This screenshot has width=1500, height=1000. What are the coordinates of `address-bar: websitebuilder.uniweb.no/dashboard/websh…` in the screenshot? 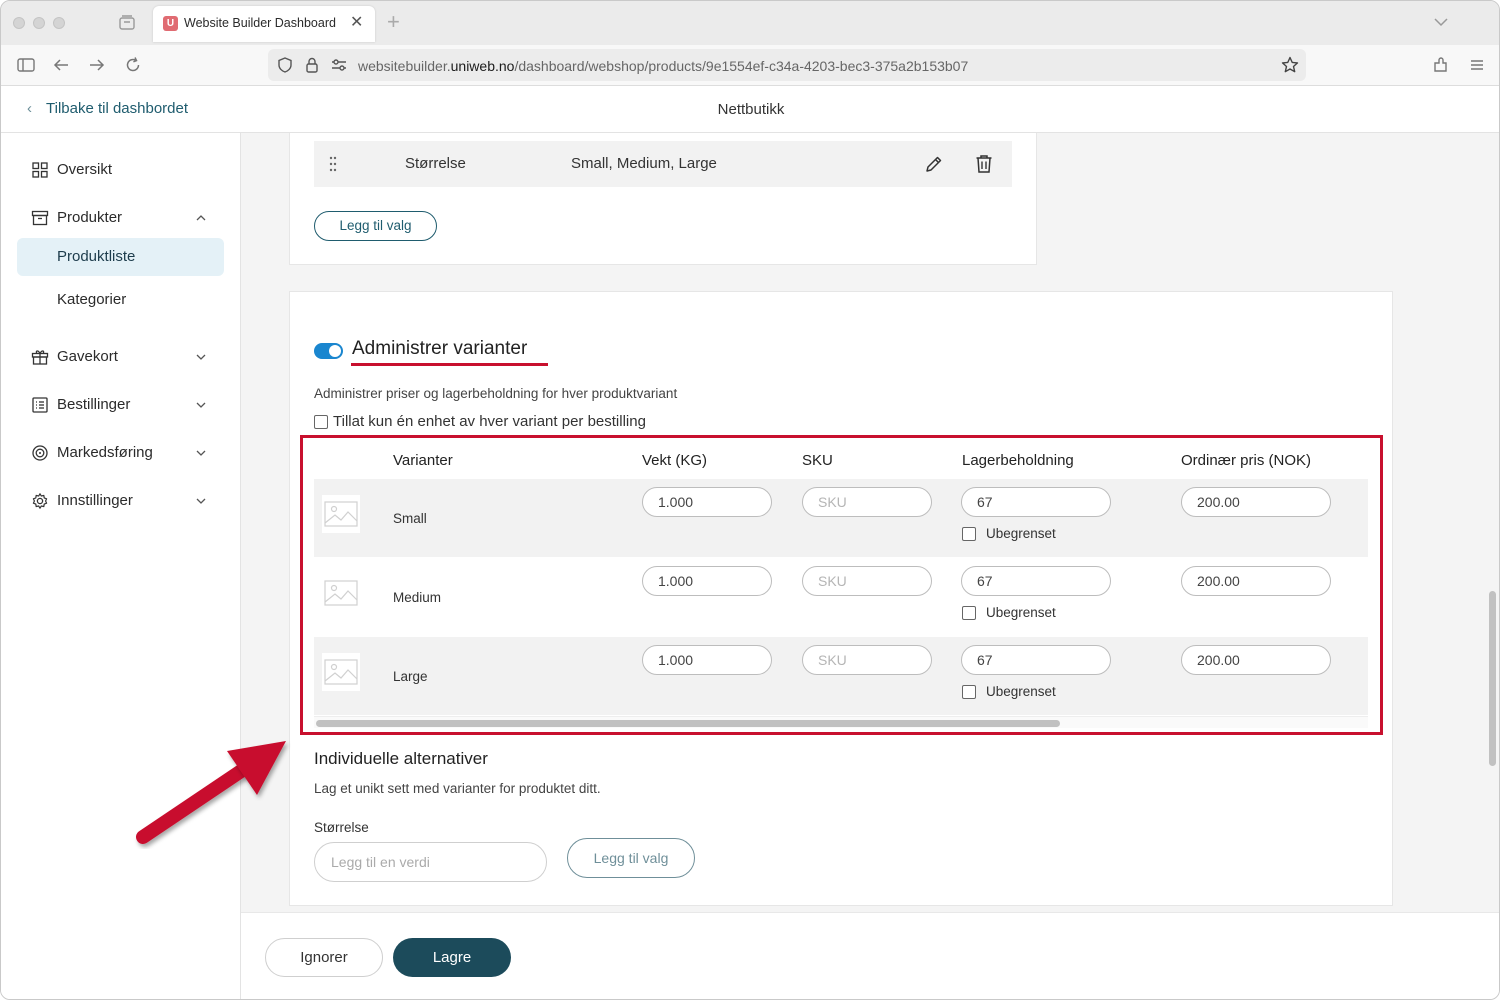 It's located at (787, 65).